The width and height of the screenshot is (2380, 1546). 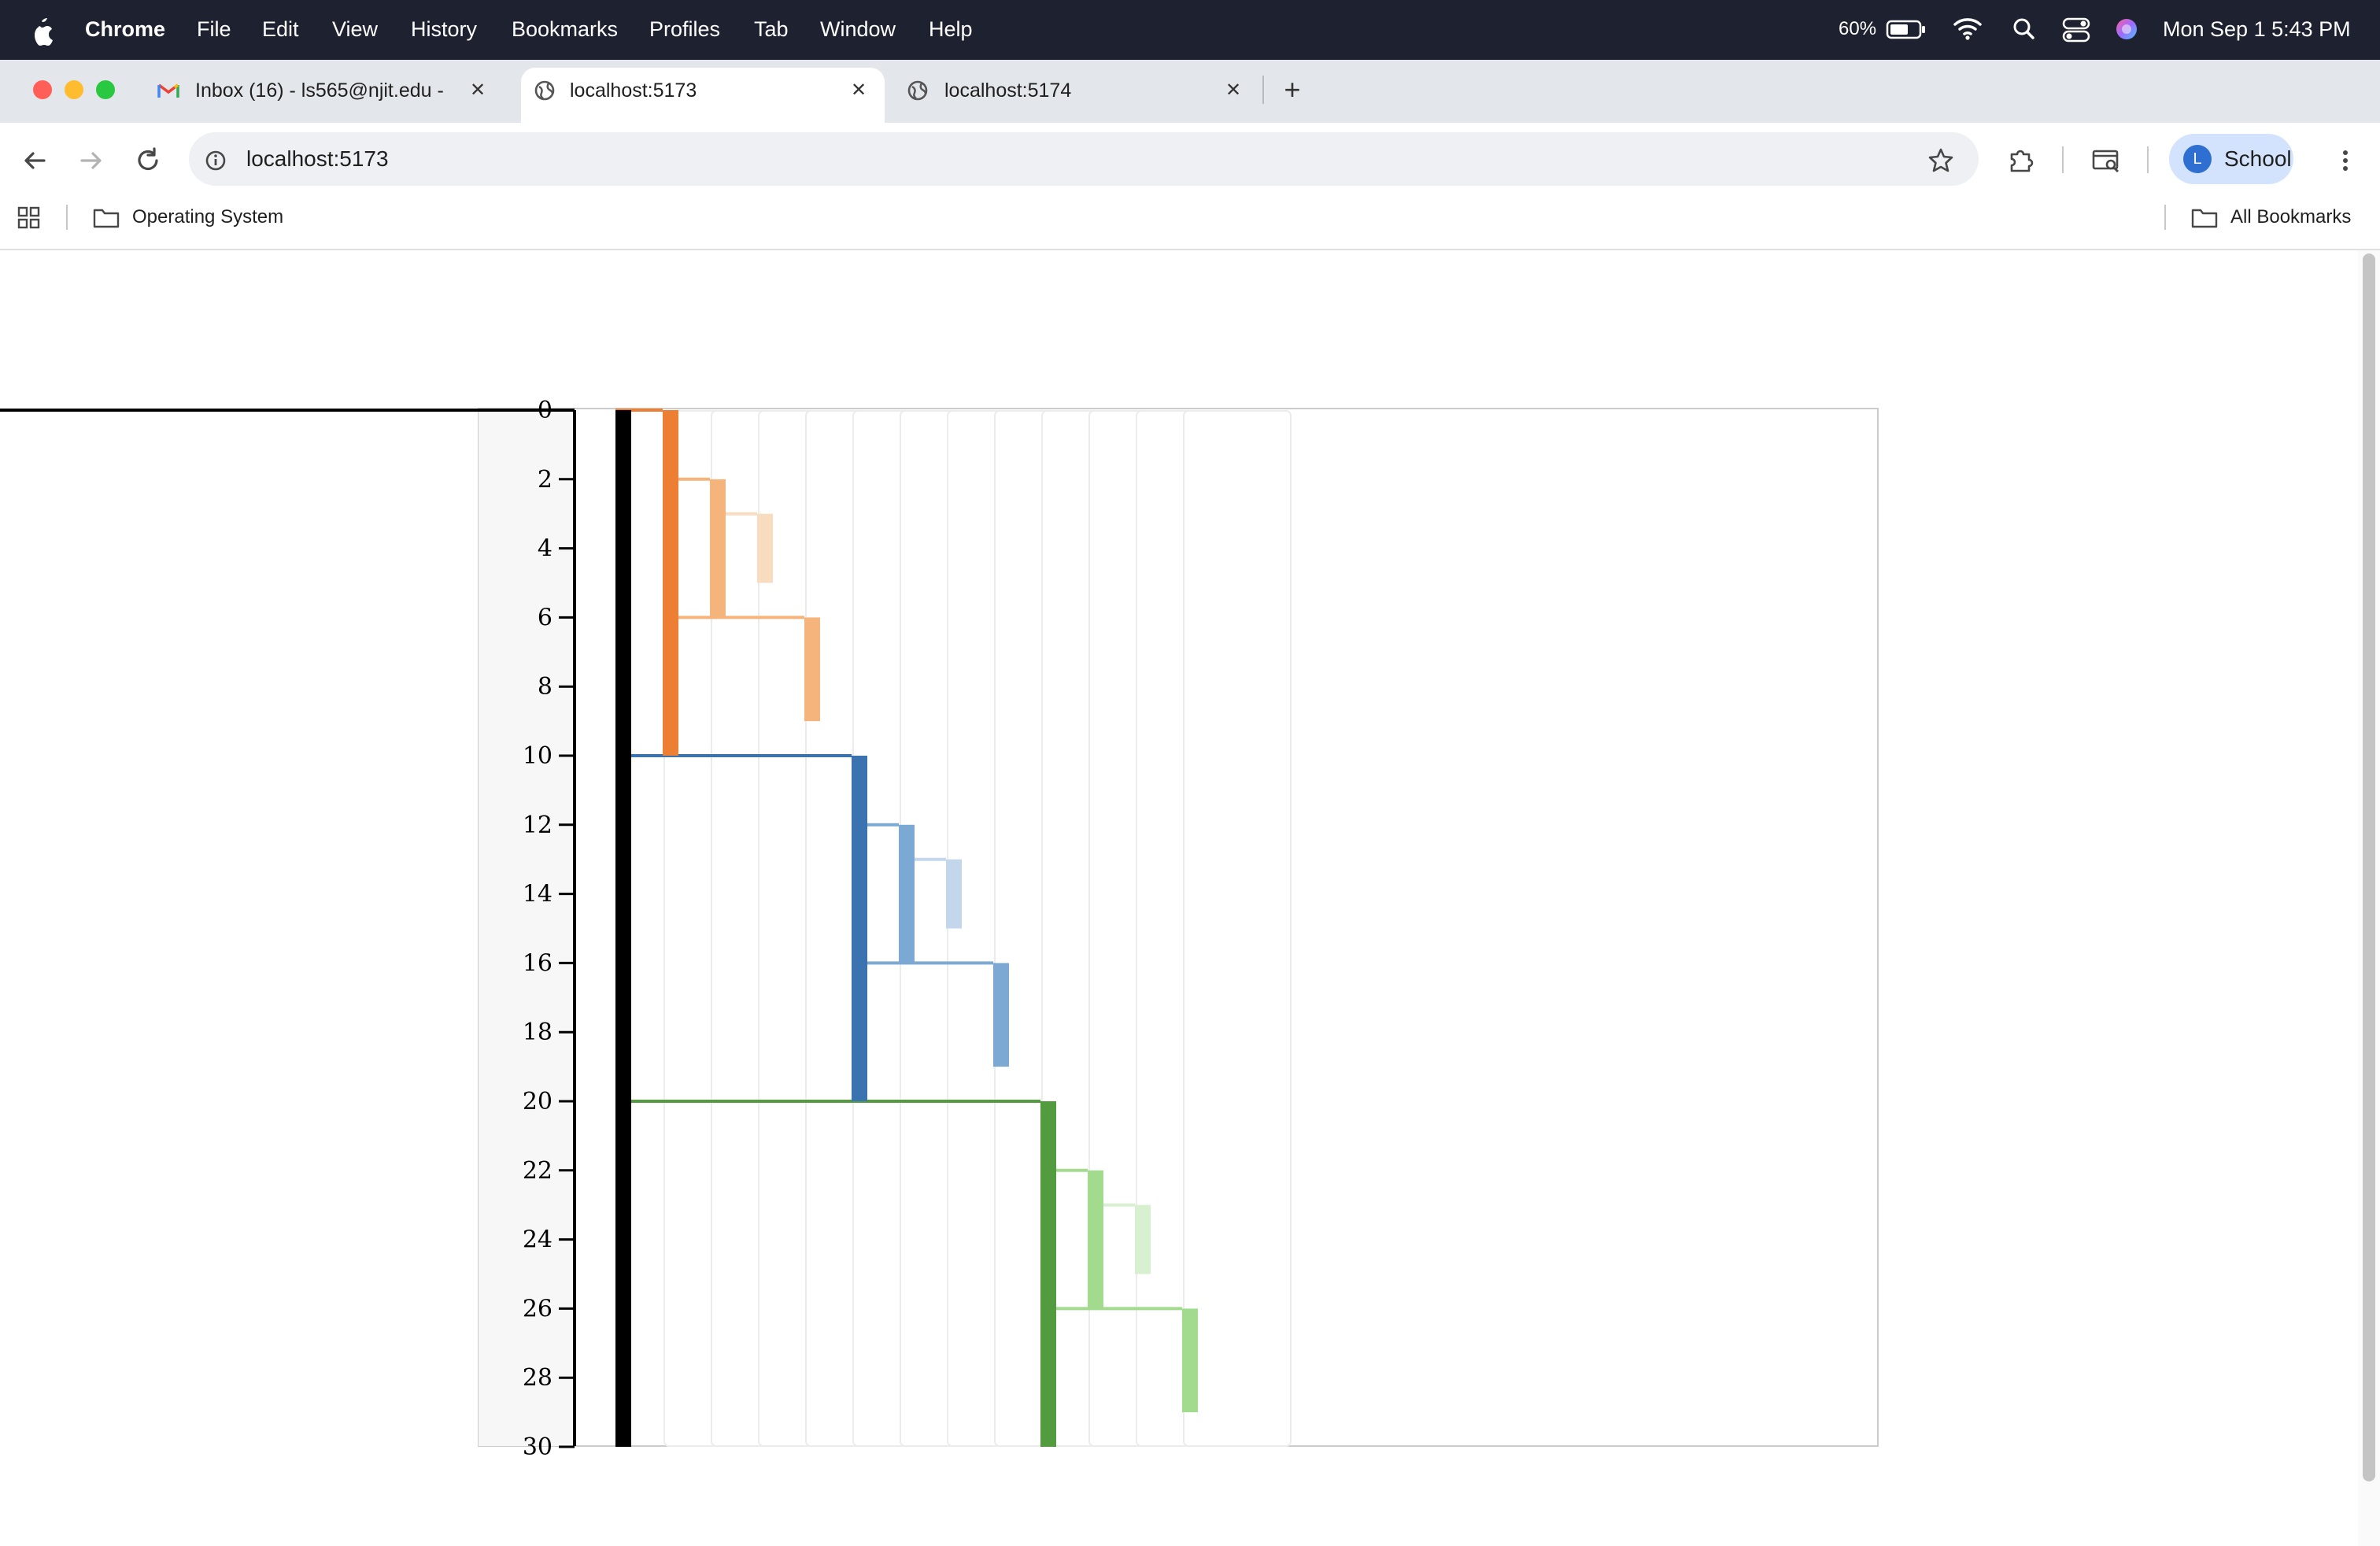 I want to click on y-tick-label: 28, so click(x=537, y=1378).